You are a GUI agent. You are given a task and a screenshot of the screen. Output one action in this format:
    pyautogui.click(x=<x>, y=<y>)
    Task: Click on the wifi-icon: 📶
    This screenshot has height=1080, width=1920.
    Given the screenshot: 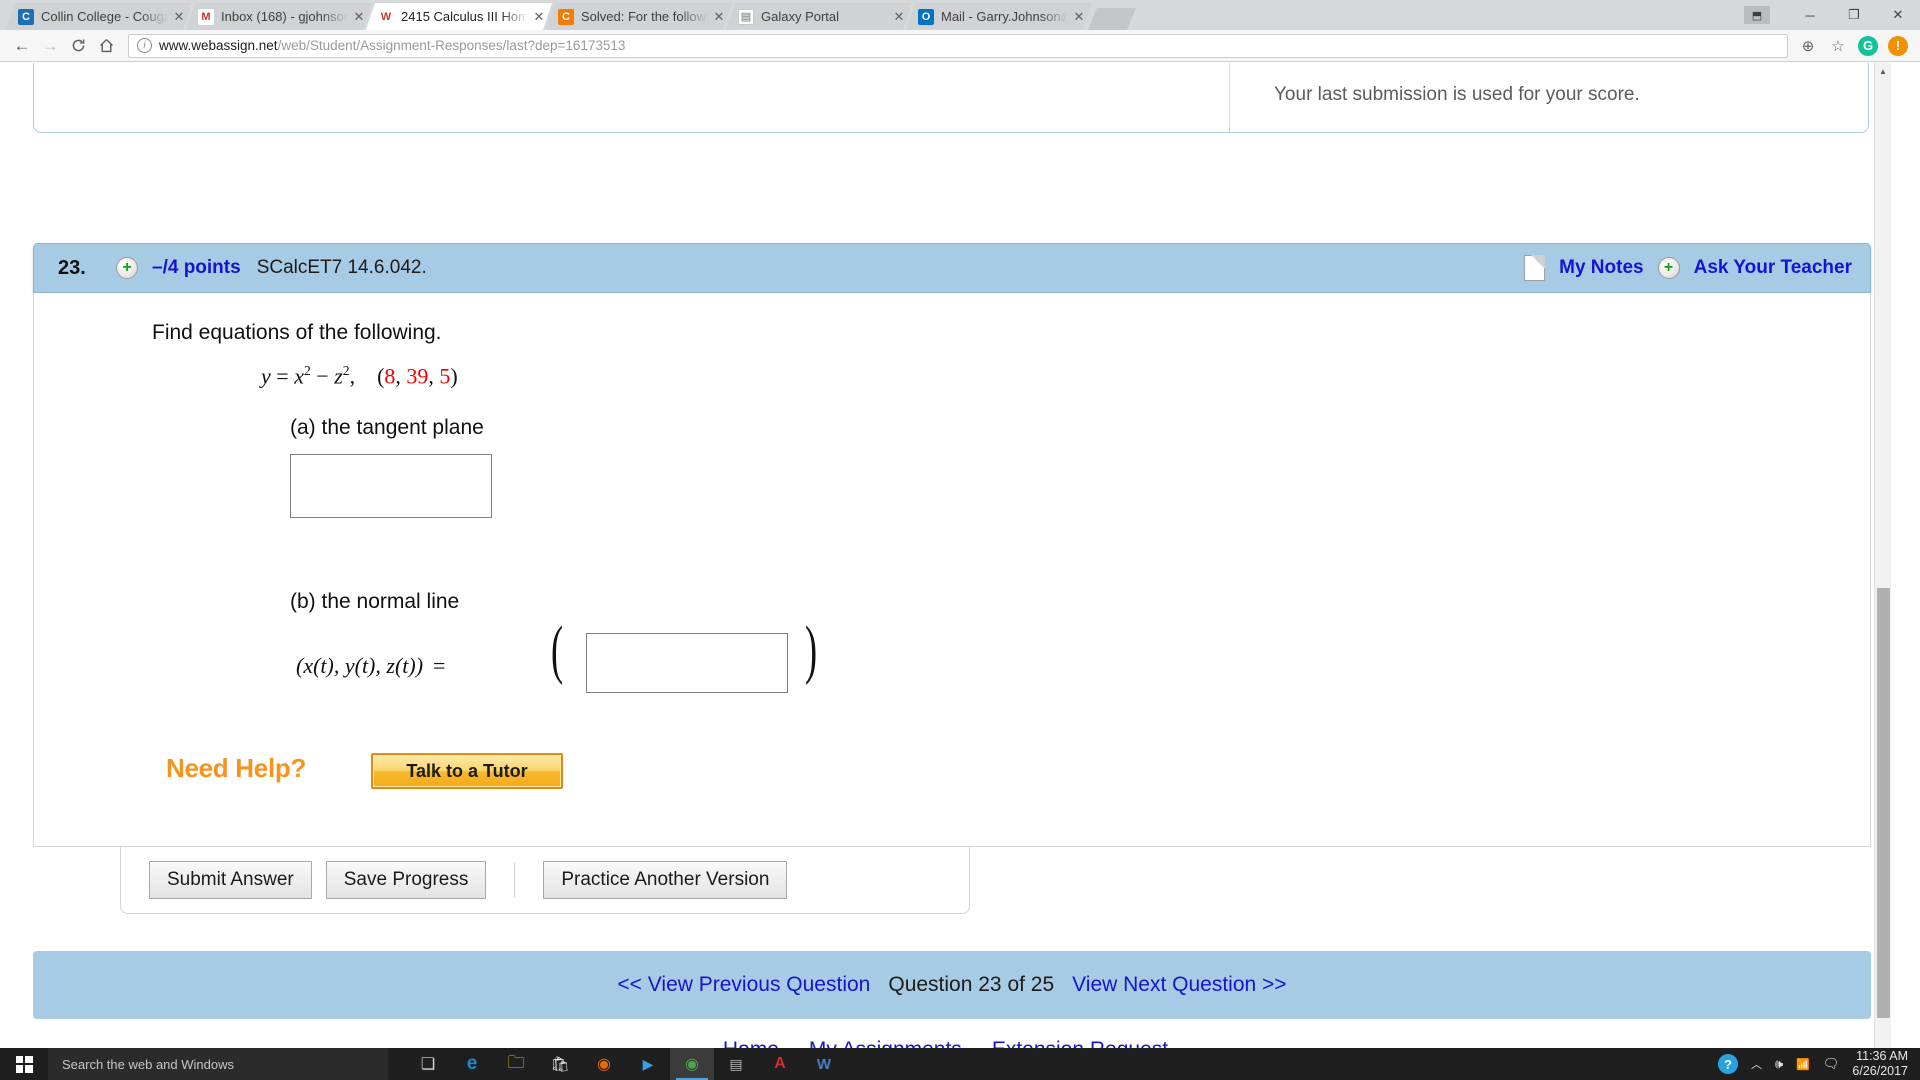 What is the action you would take?
    pyautogui.click(x=1803, y=1064)
    